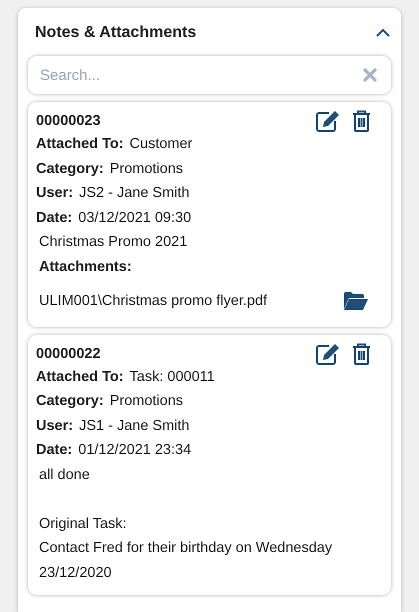  I want to click on panel-title: Notes & Attachments, so click(115, 33).